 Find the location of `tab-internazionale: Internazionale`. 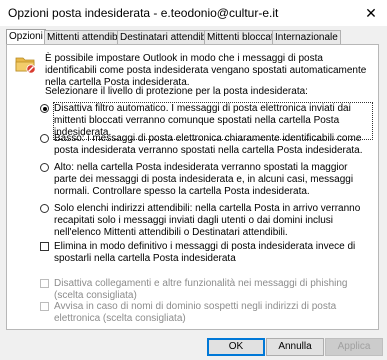

tab-internazionale: Internazionale is located at coordinates (306, 37).